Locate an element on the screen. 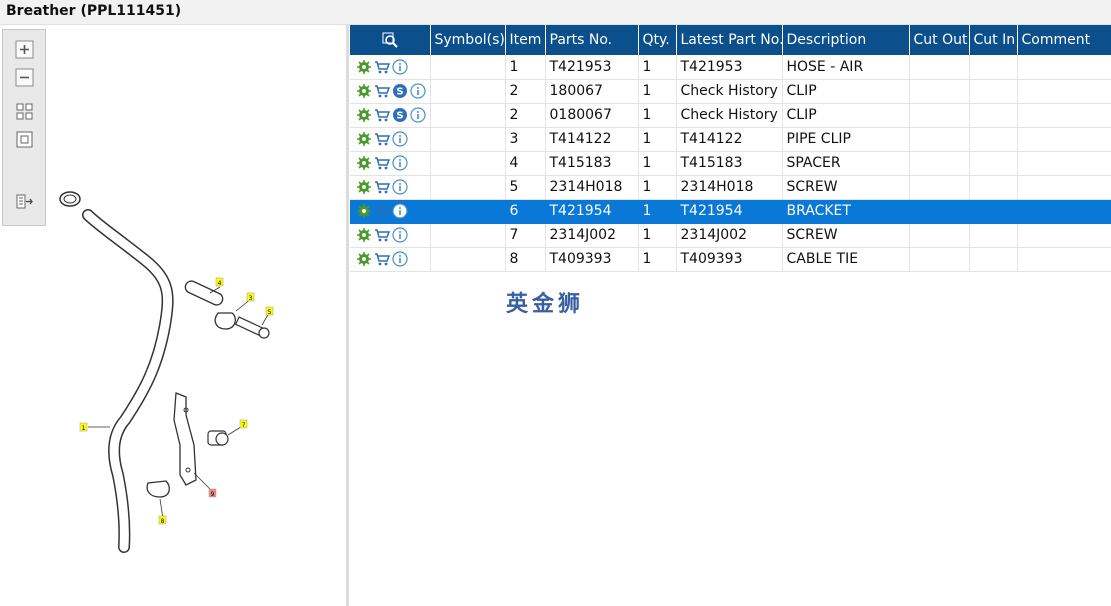  zoom-out-icon is located at coordinates (24, 77).